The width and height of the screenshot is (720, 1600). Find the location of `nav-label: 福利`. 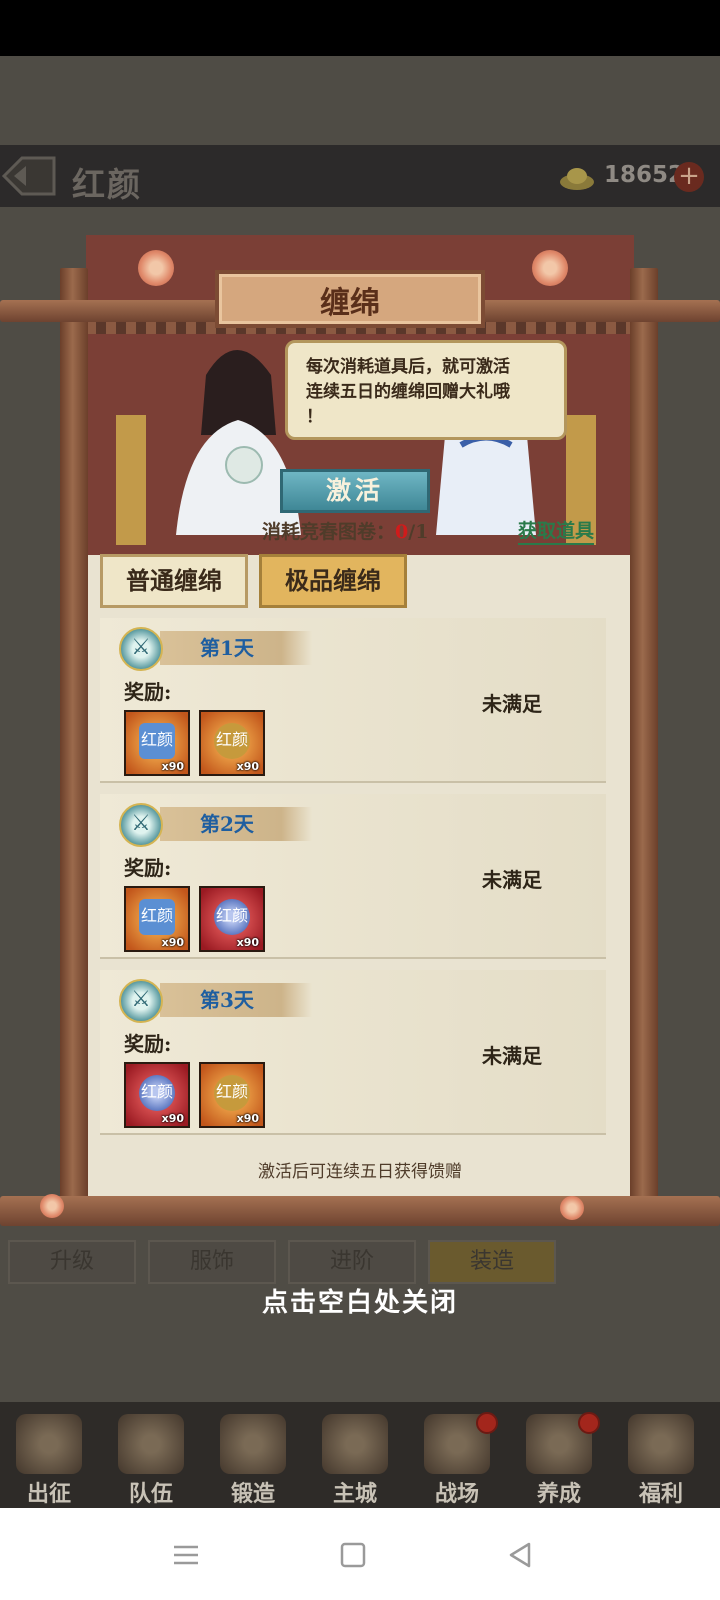

nav-label: 福利 is located at coordinates (660, 1494).